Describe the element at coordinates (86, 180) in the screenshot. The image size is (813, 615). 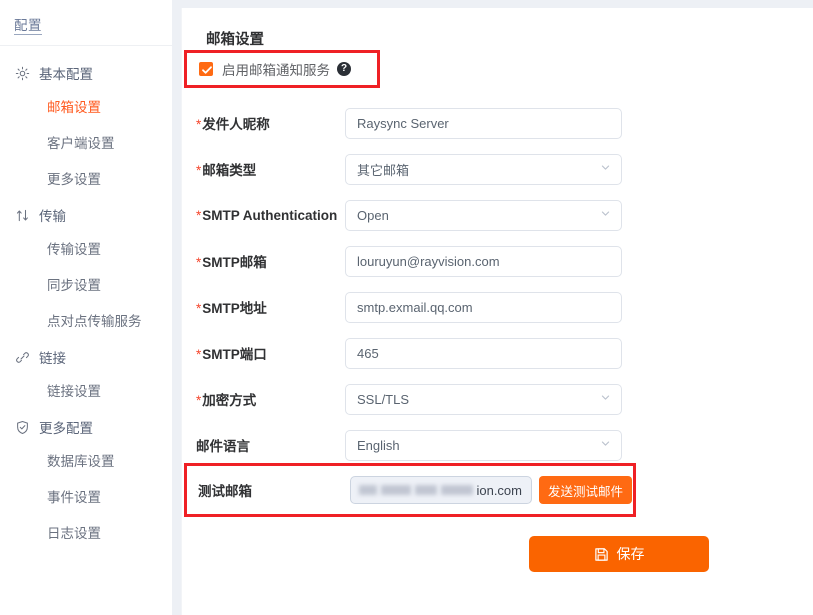
I see `sidebar-item-1-3: 更多设置` at that location.